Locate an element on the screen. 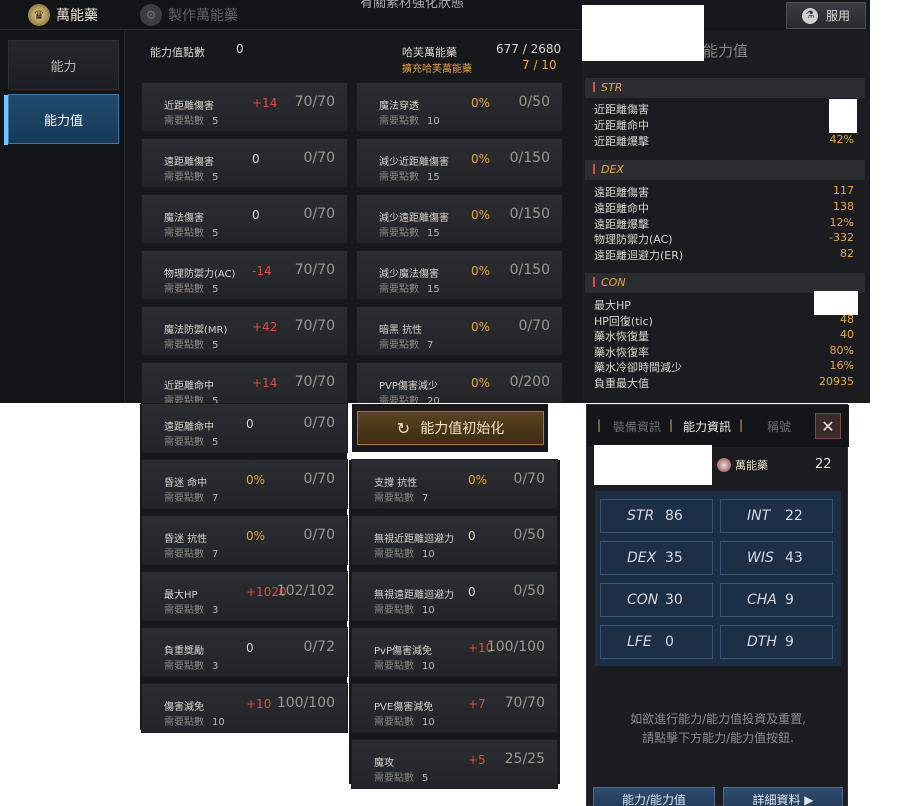  sidebar-item-ability: 能力 is located at coordinates (63, 65).